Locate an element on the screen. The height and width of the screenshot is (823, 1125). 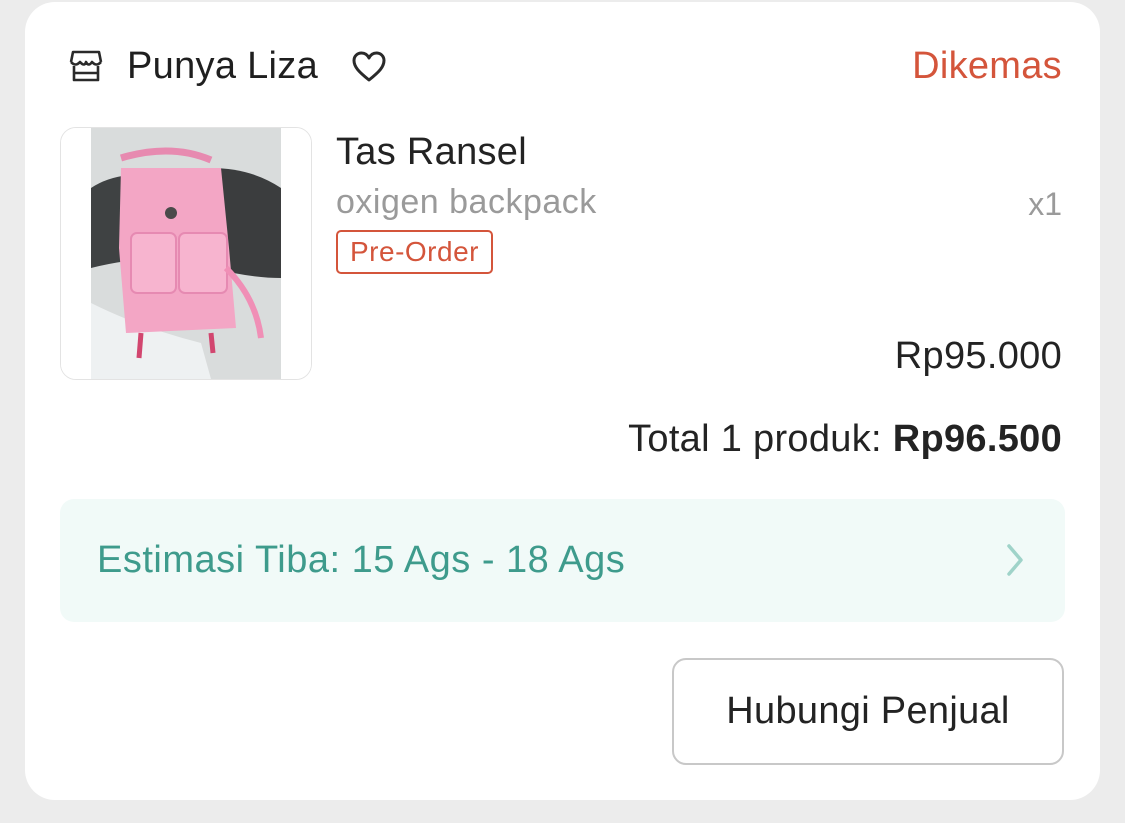
order-status: Dikemas is located at coordinates (987, 66).